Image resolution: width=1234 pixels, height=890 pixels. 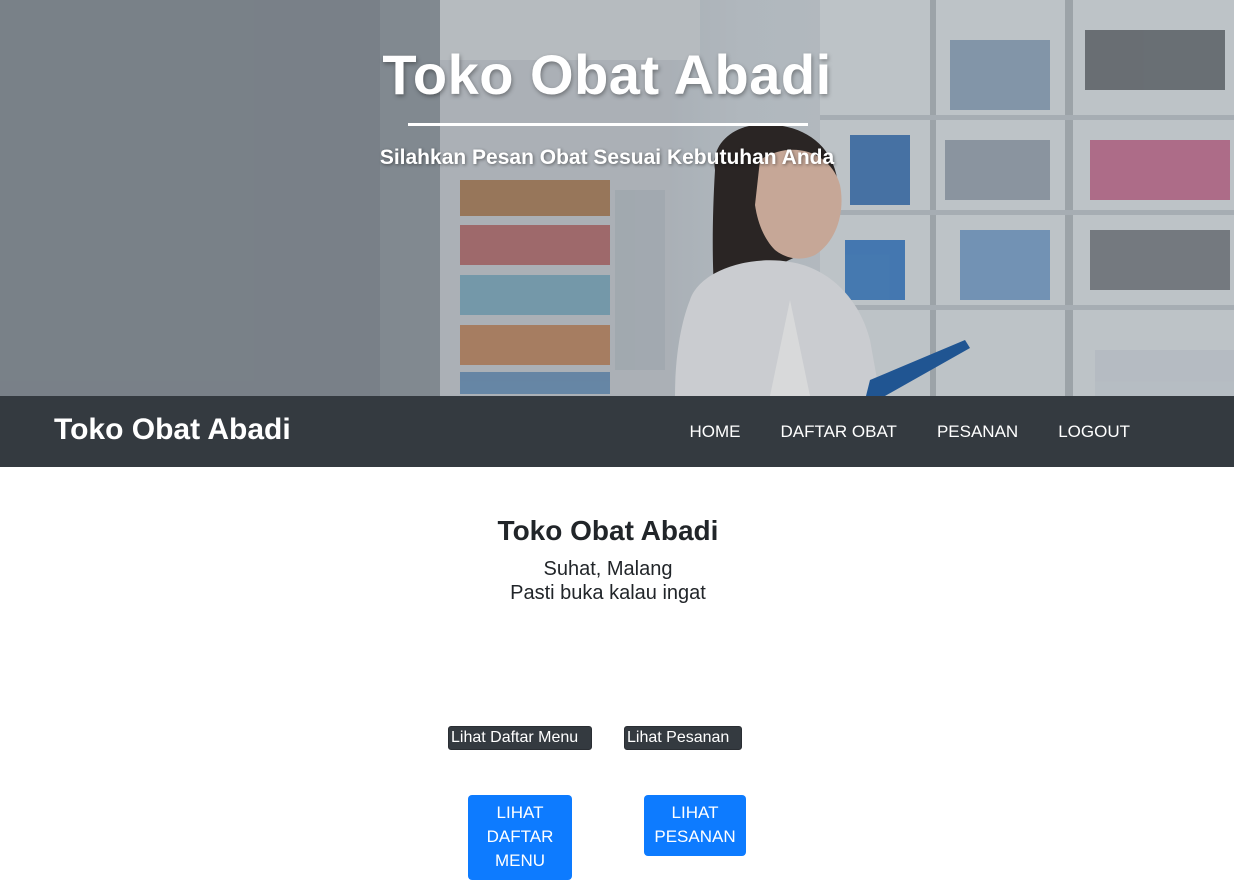 What do you see at coordinates (515, 737) in the screenshot?
I see `daftar-menu-image-alt: Lihat Daftar Menu` at bounding box center [515, 737].